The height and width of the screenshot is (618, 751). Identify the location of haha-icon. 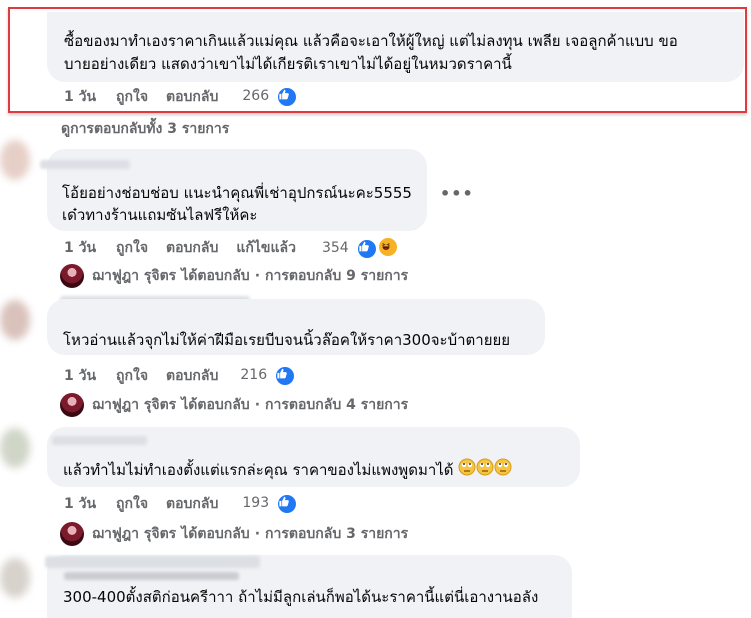
(388, 247).